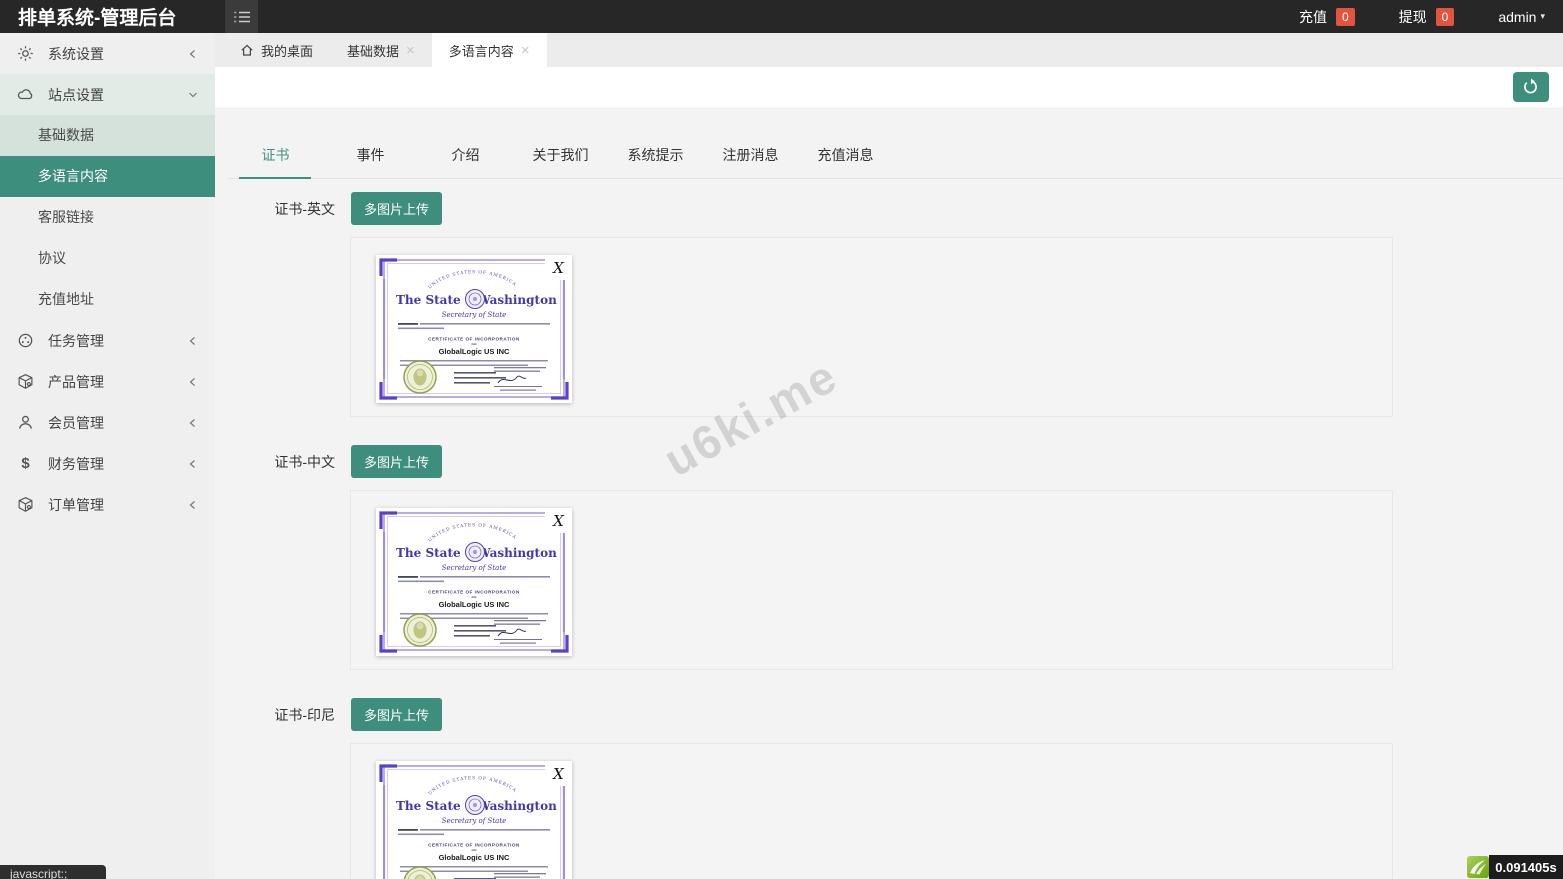 Image resolution: width=1563 pixels, height=879 pixels. Describe the element at coordinates (1445, 16) in the screenshot. I see `withdraw-count-badge: 0` at that location.